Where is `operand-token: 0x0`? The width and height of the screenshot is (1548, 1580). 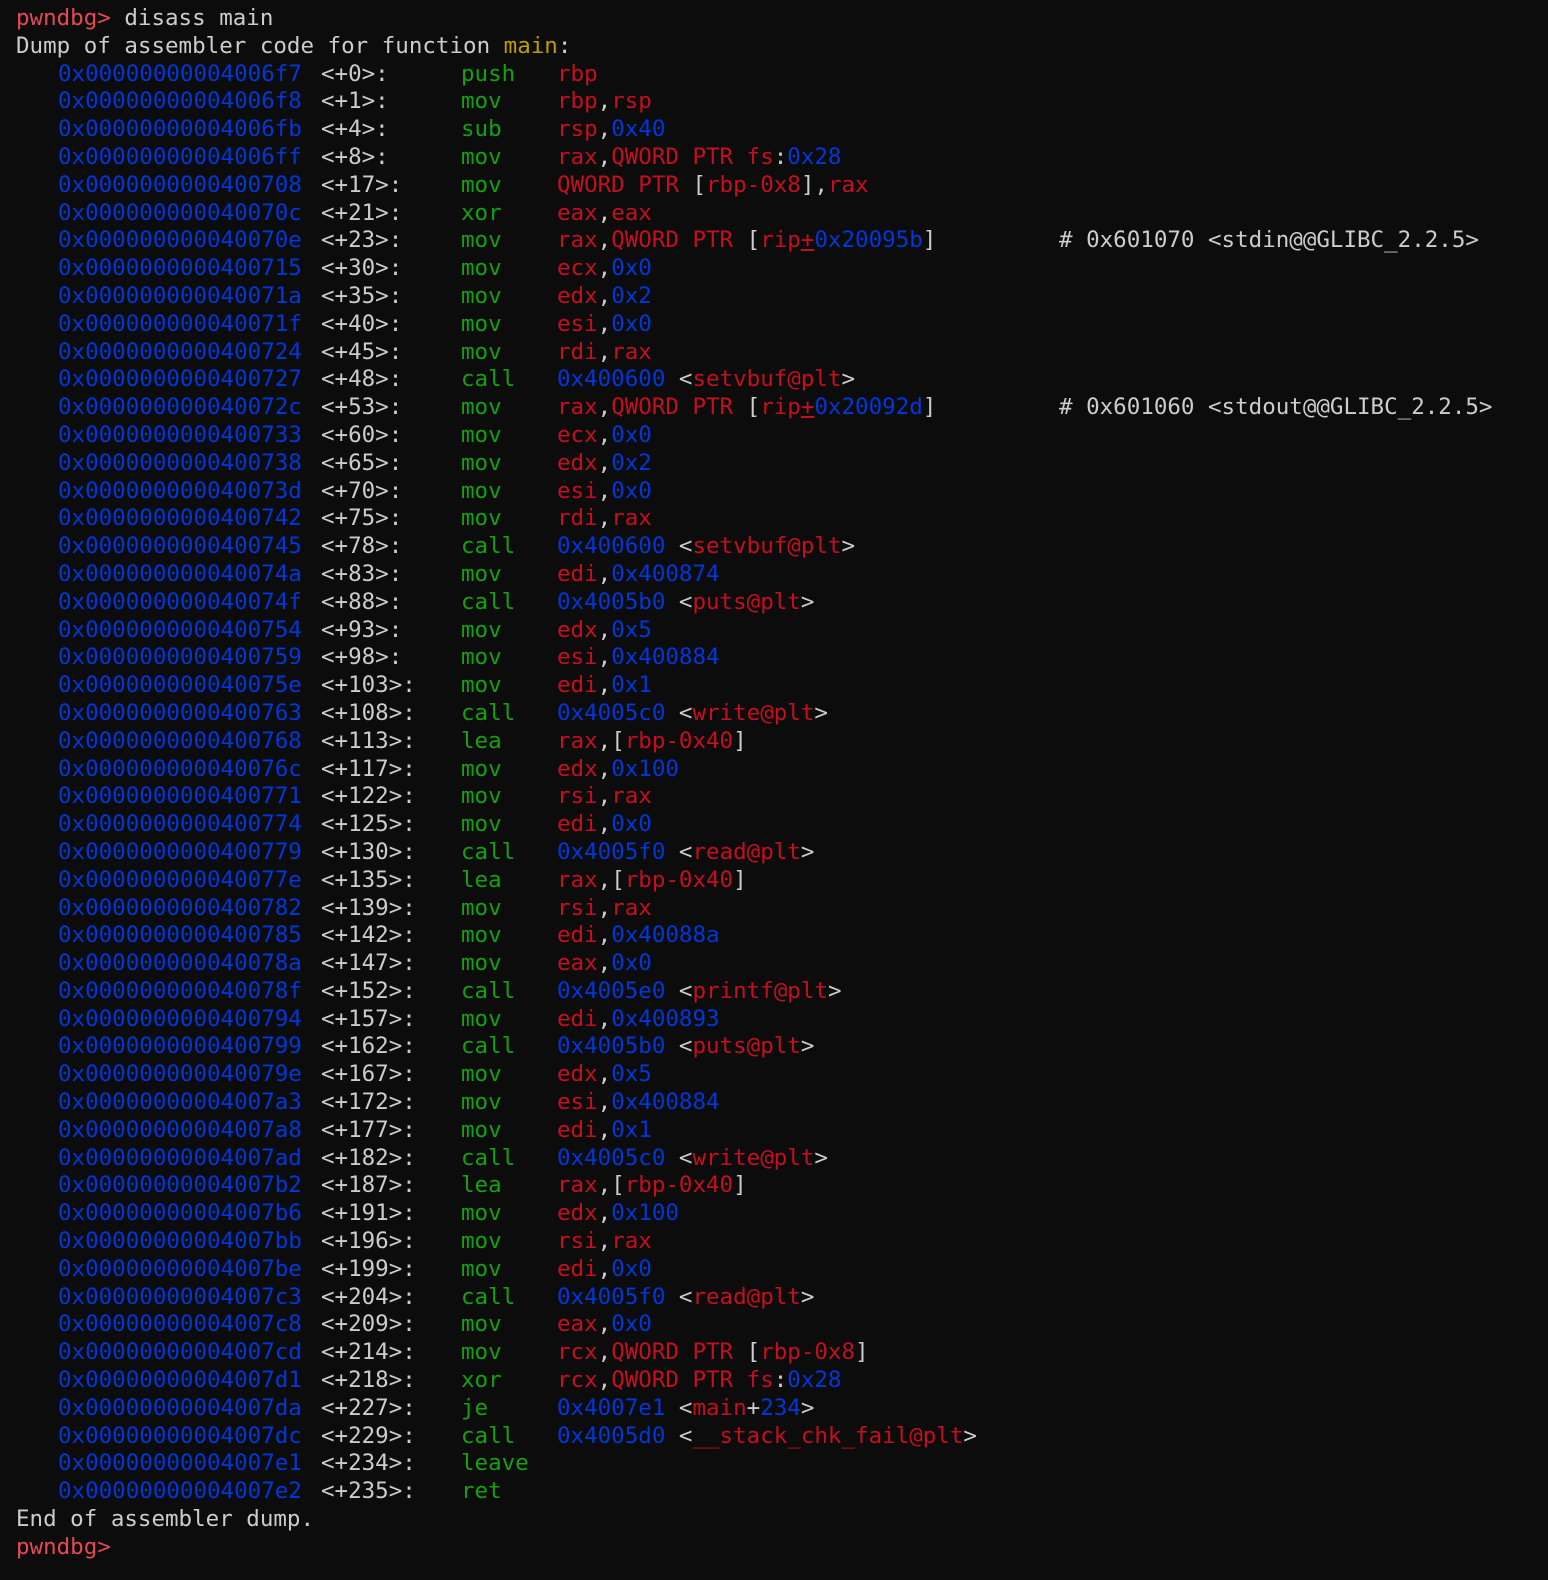 operand-token: 0x0 is located at coordinates (631, 268).